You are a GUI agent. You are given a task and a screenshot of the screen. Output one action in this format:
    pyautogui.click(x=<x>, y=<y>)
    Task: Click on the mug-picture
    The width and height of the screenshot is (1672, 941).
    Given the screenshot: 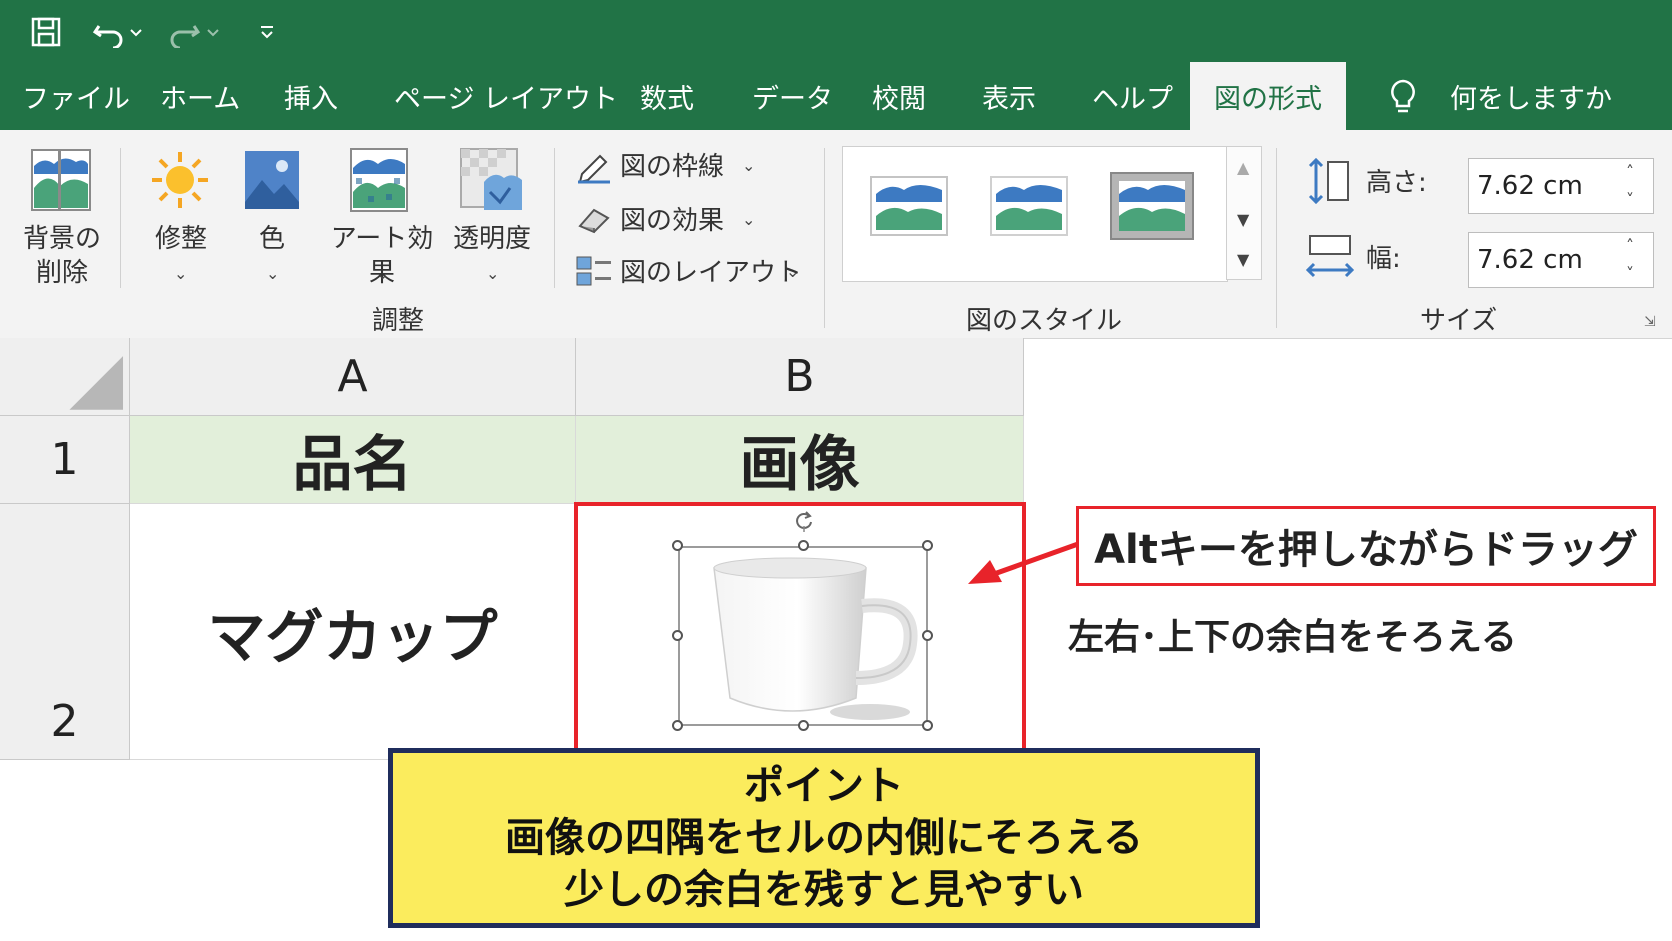 What is the action you would take?
    pyautogui.click(x=803, y=636)
    